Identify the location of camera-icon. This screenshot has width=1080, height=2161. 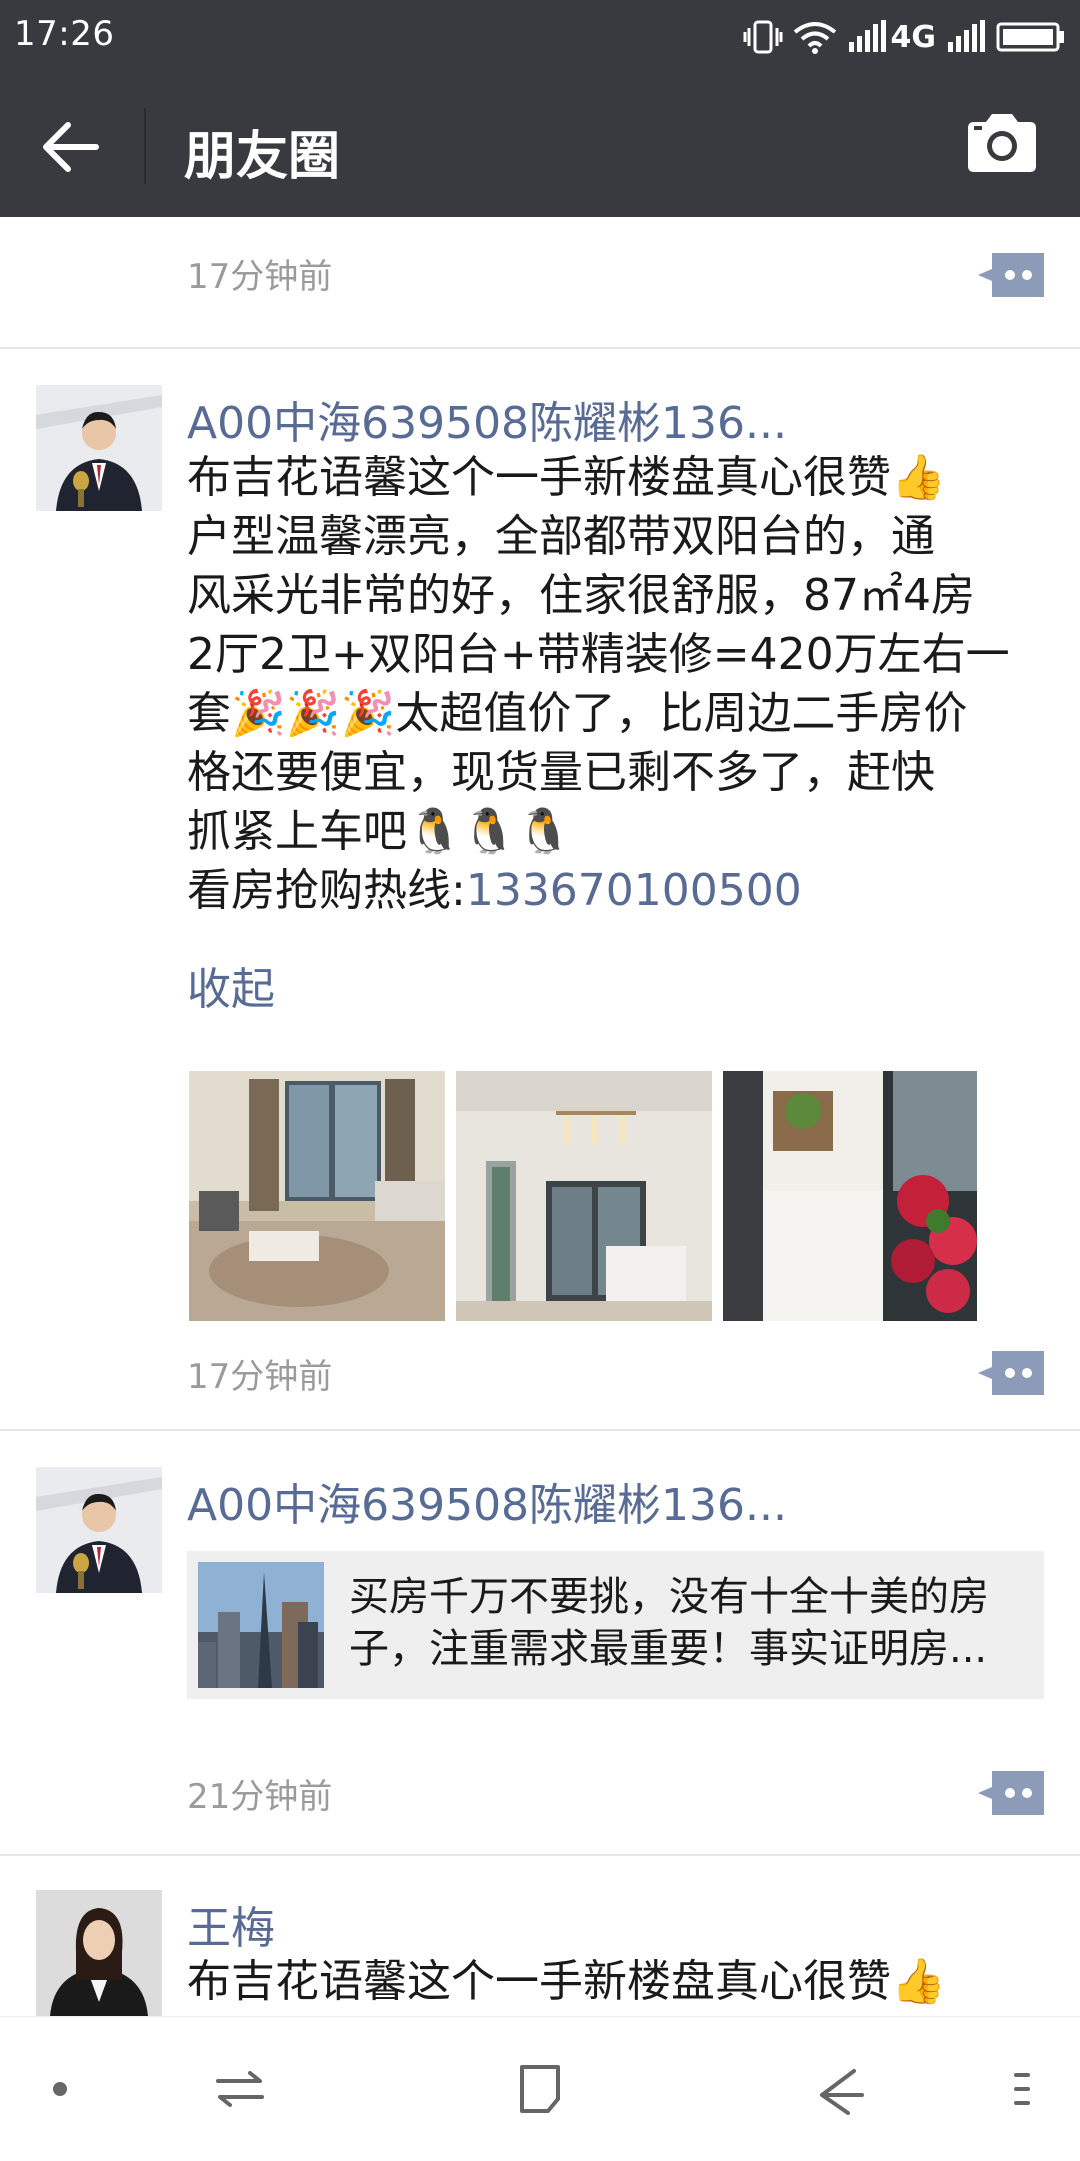
(1002, 143).